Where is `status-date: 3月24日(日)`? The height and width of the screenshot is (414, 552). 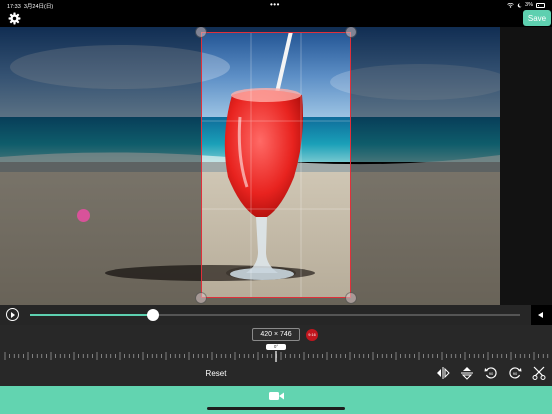 status-date: 3月24日(日) is located at coordinates (38, 7).